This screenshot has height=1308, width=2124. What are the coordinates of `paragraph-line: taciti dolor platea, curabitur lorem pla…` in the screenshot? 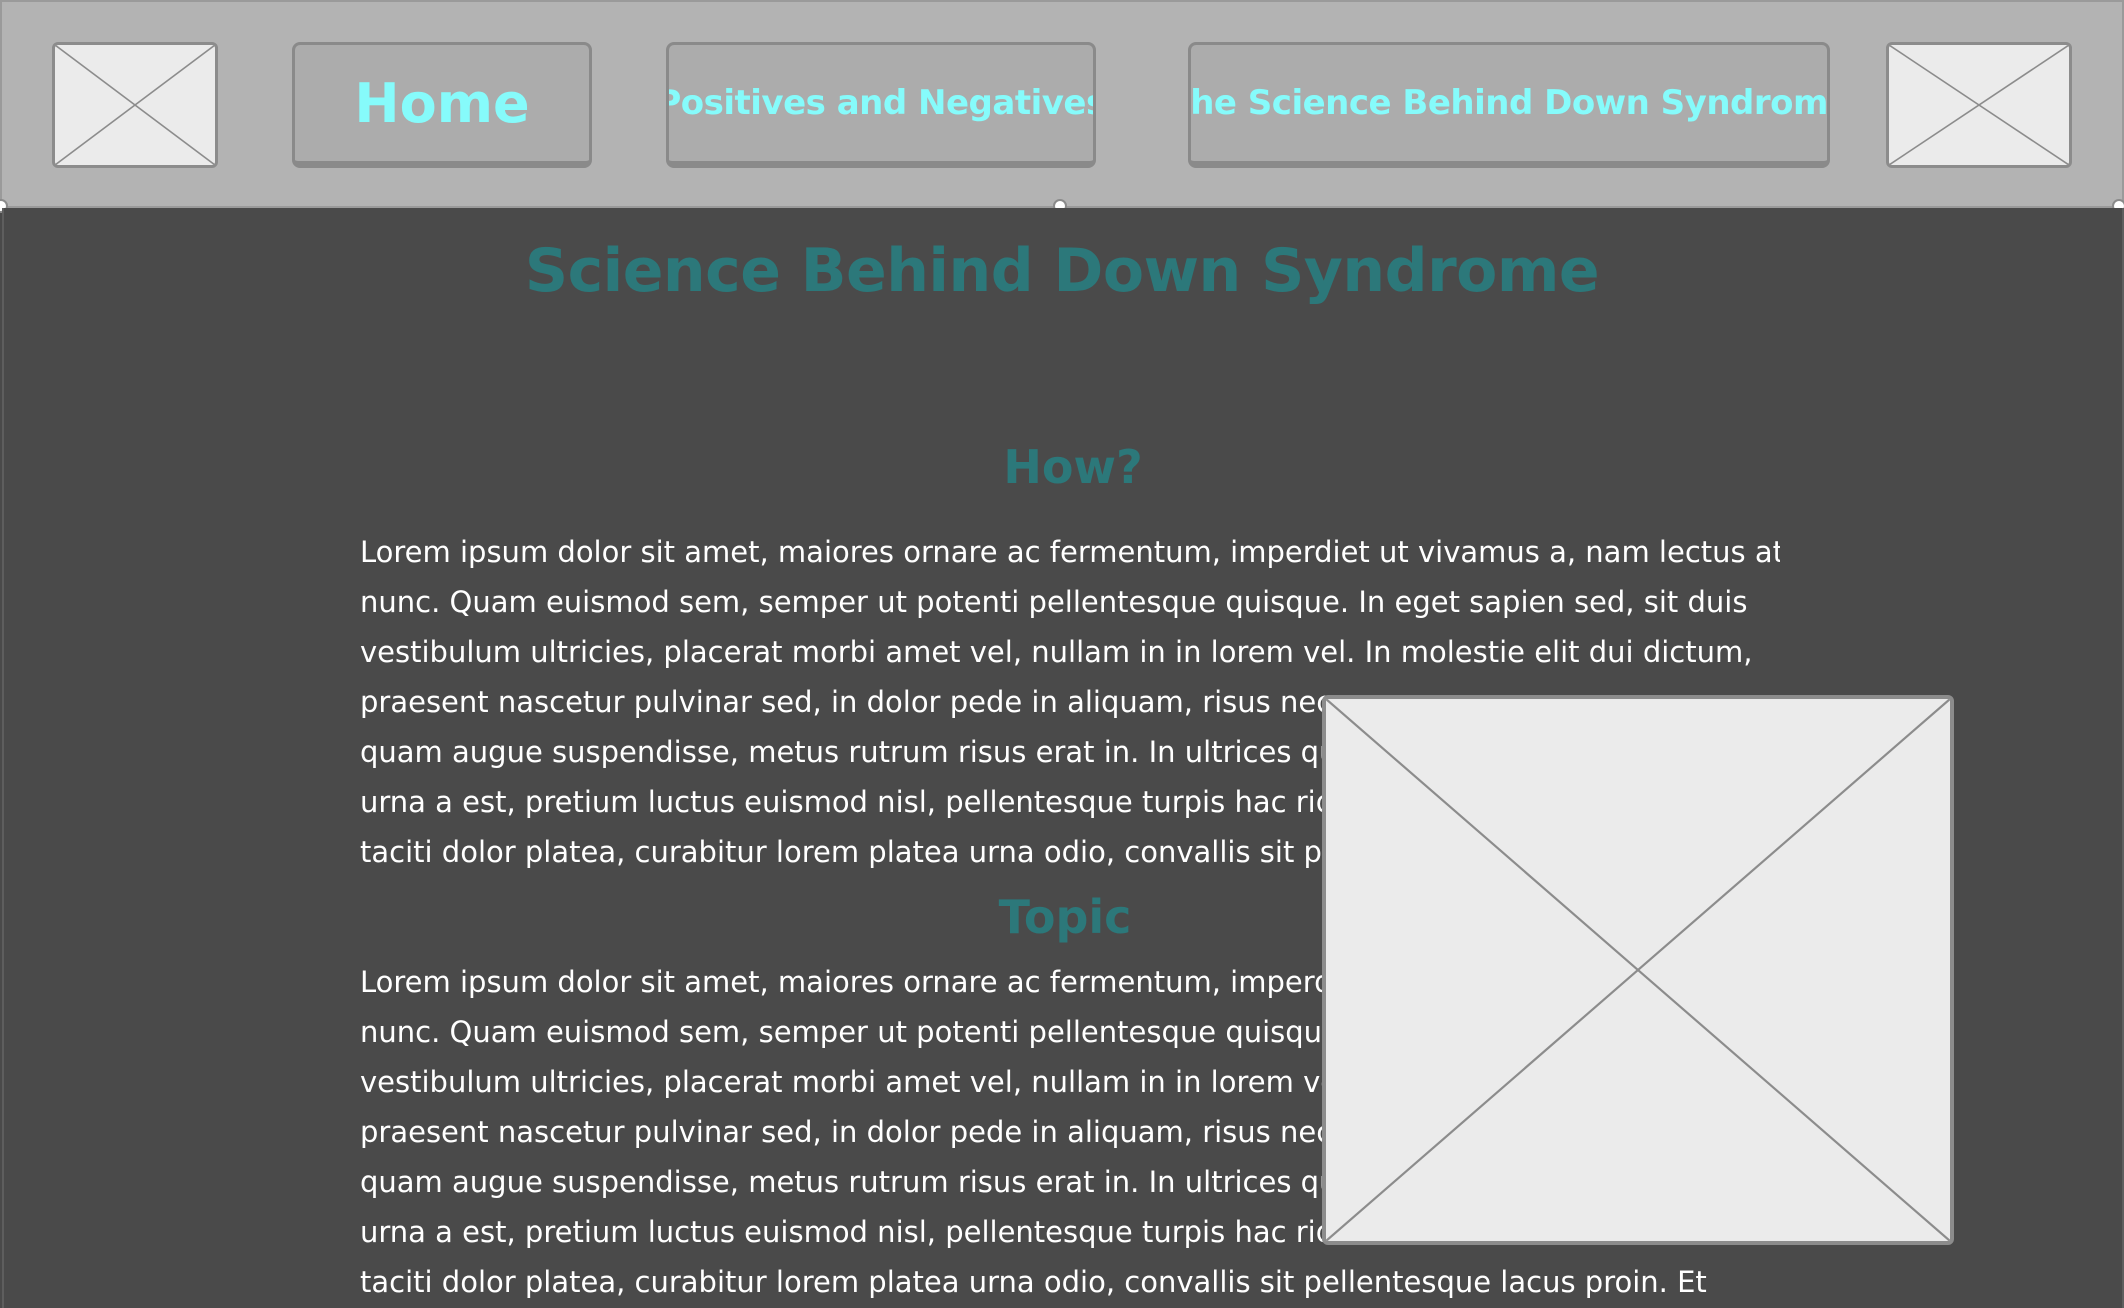 It's located at (1033, 1282).